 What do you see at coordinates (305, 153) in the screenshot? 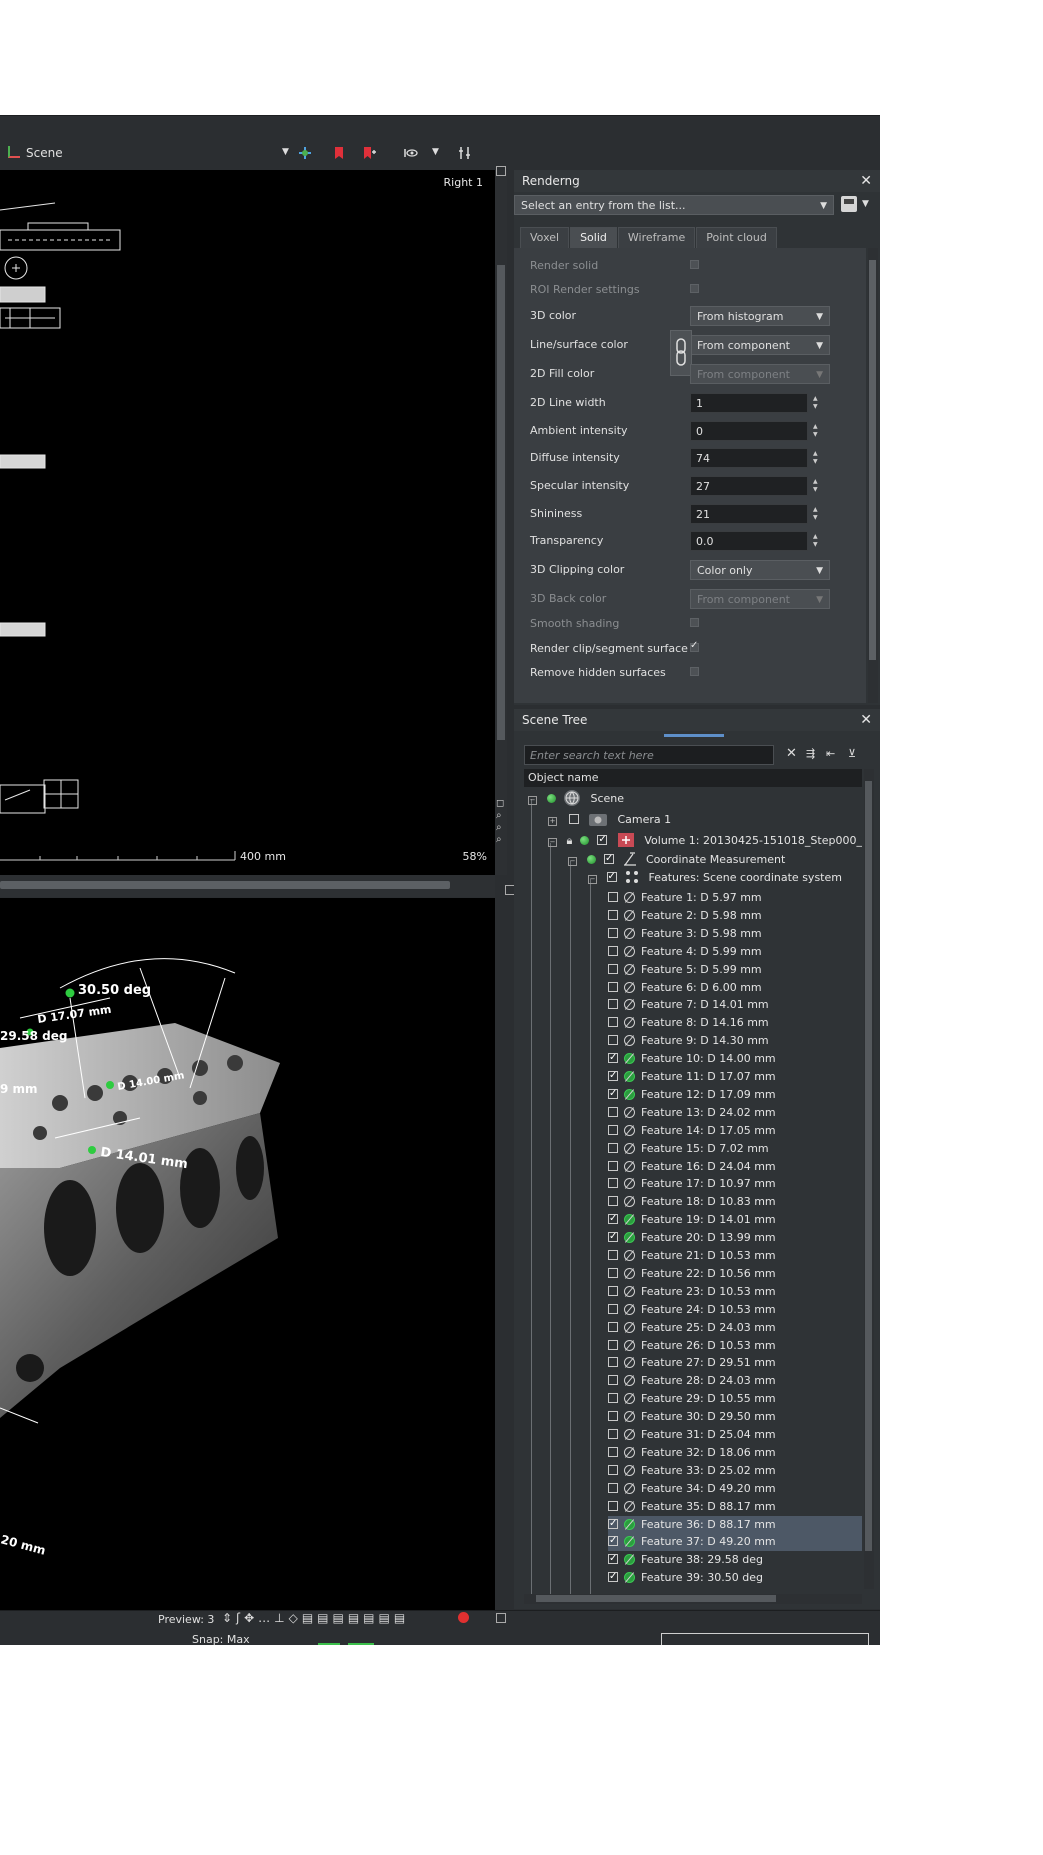
I see `transform-icon` at bounding box center [305, 153].